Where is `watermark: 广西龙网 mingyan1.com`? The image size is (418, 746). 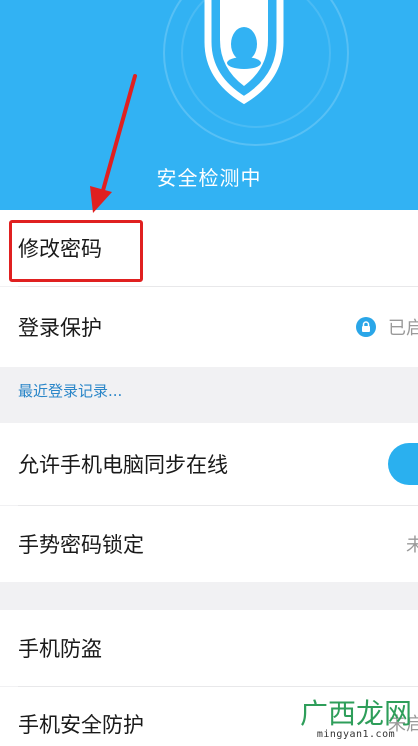
watermark: 广西龙网 mingyan1.com is located at coordinates (355, 719).